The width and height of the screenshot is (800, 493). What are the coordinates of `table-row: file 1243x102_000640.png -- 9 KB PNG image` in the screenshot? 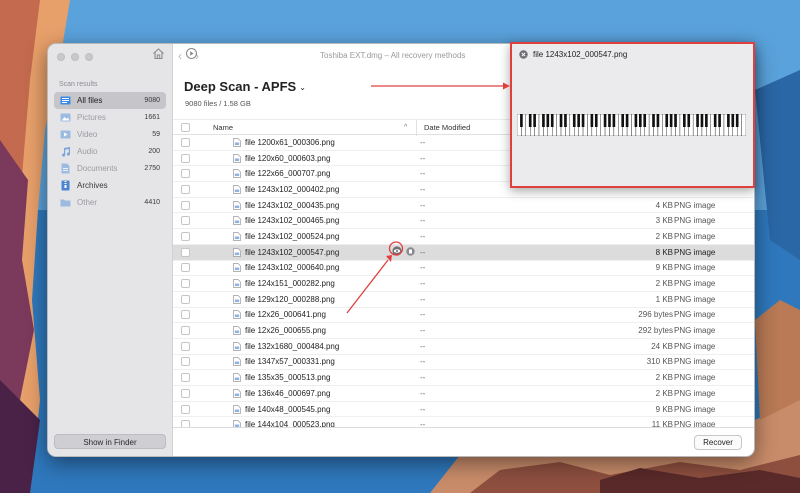 It's located at (463, 269).